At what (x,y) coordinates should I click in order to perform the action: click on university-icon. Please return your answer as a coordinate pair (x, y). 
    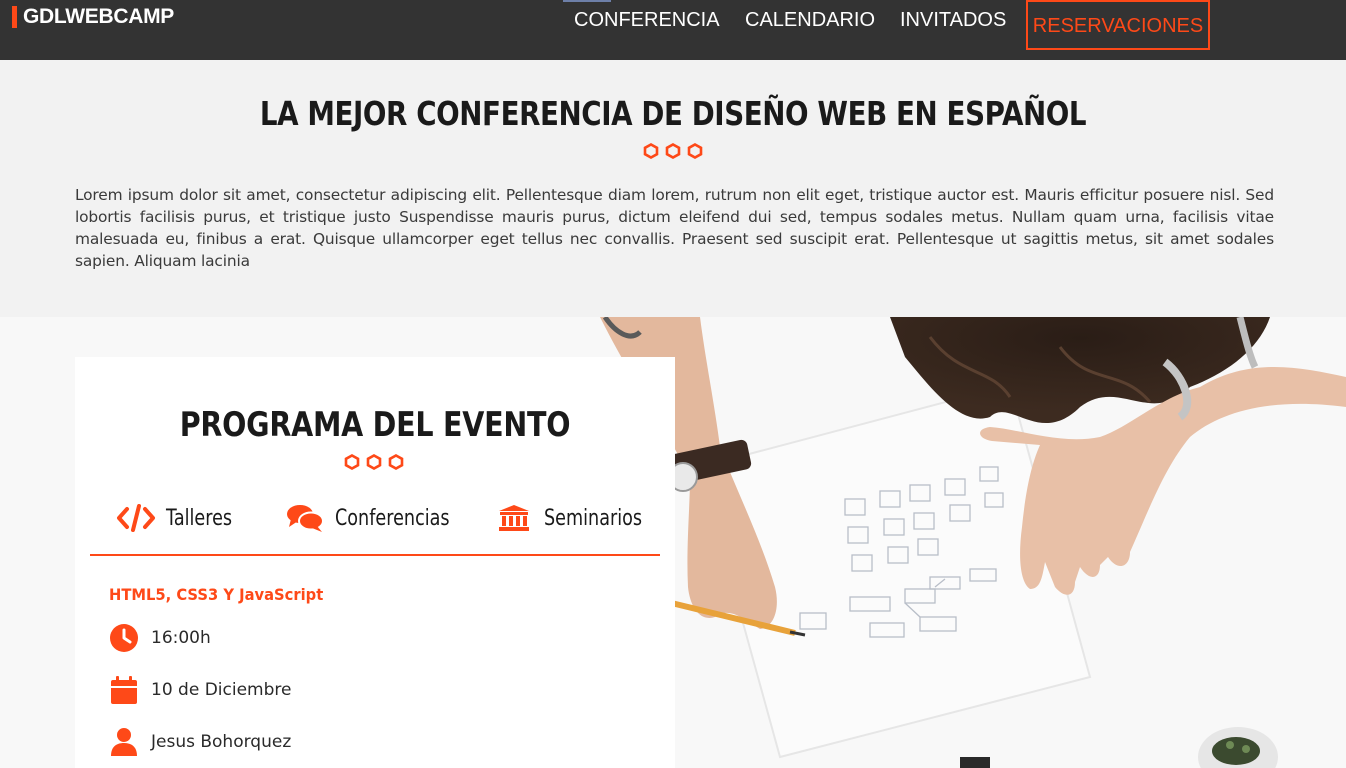
    Looking at the image, I should click on (514, 518).